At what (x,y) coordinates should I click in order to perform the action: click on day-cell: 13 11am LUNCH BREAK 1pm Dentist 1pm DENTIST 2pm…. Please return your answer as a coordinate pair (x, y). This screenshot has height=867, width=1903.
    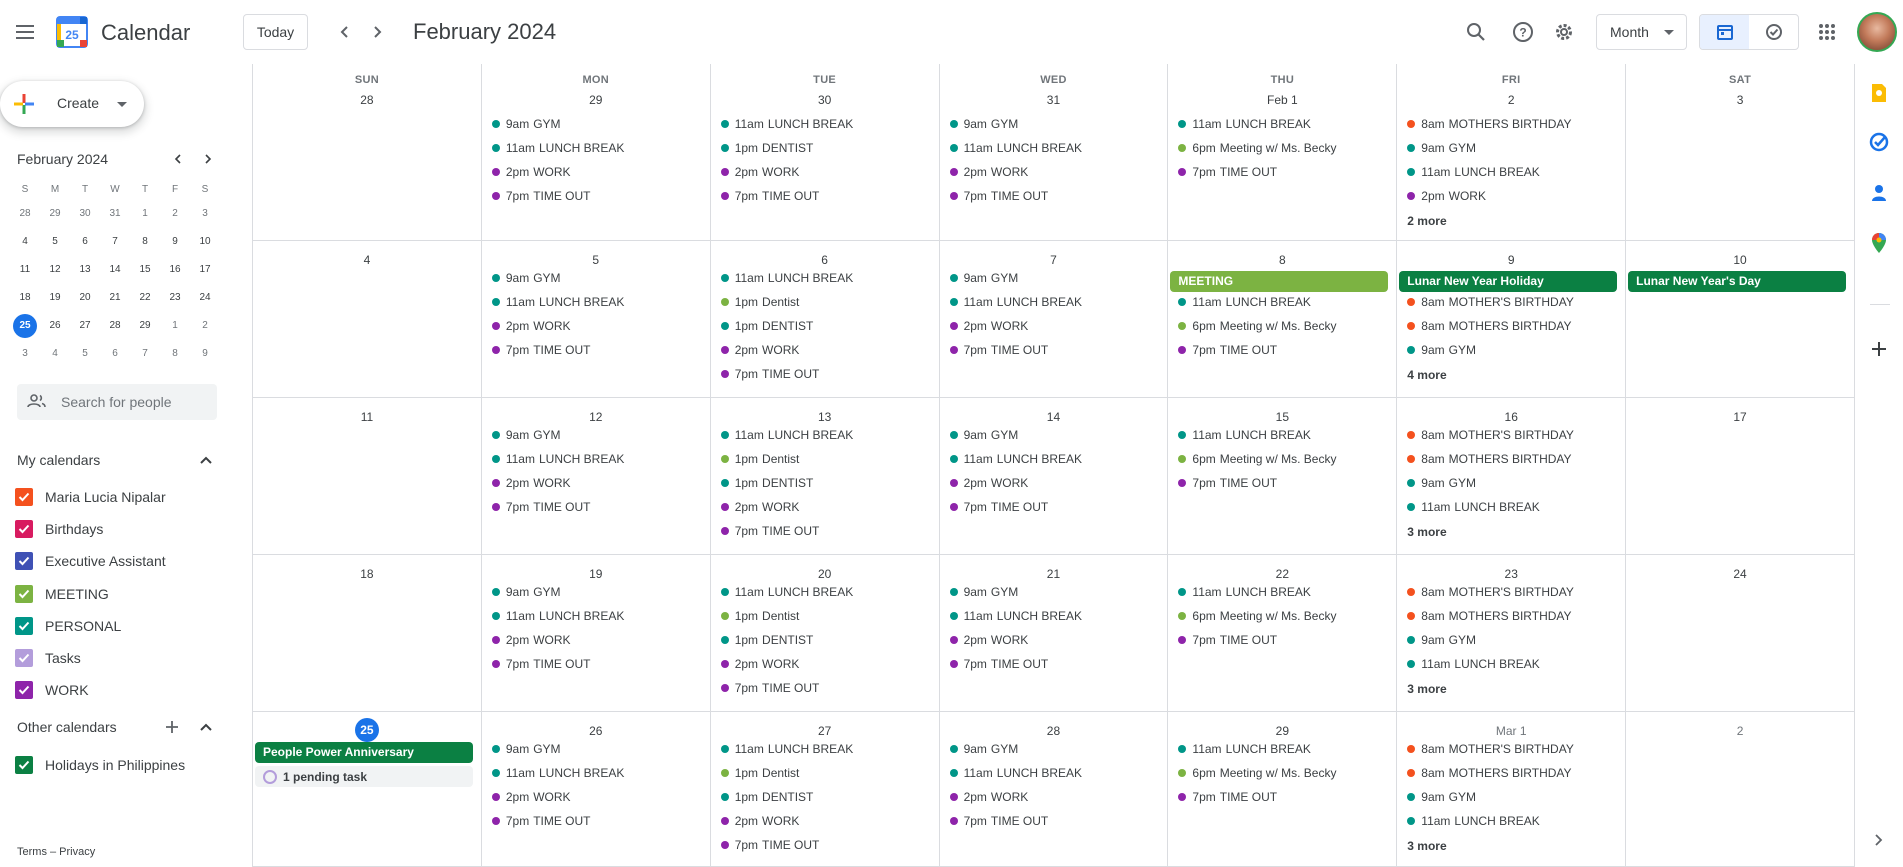
    Looking at the image, I should click on (825, 476).